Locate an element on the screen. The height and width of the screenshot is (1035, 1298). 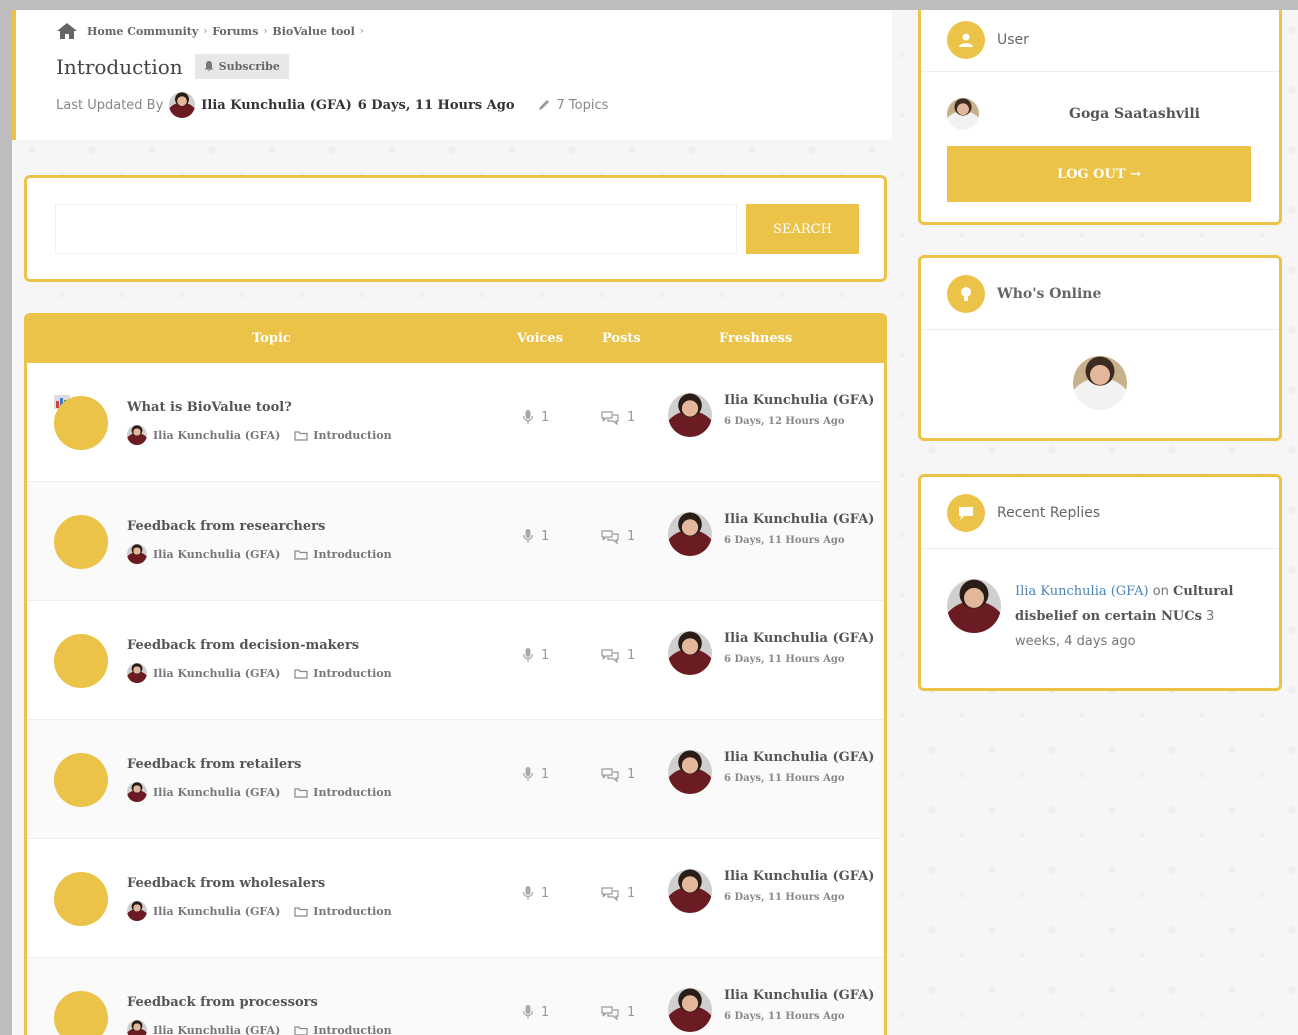
topic-title-link: Feedback from retailers is located at coordinates (214, 764).